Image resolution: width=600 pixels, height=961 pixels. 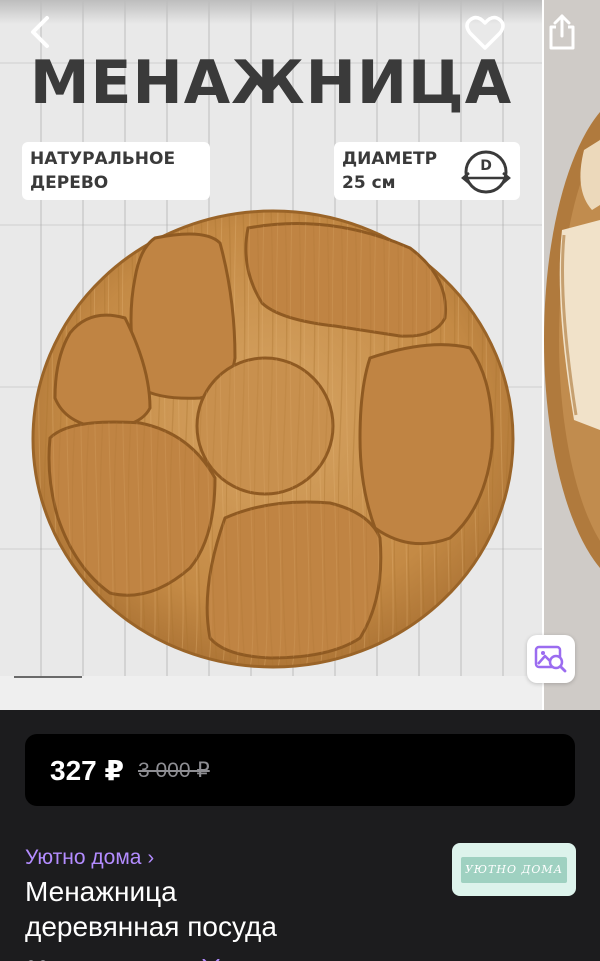 I want to click on diameter-chip-line-1: ДИАМЕТР, so click(x=390, y=159).